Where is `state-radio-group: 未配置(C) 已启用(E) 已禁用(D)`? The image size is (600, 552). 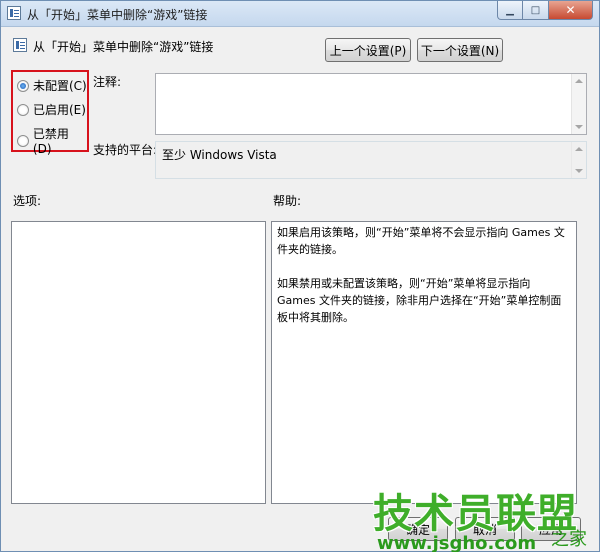
state-radio-group: 未配置(C) 已启用(E) 已禁用(D) is located at coordinates (50, 113).